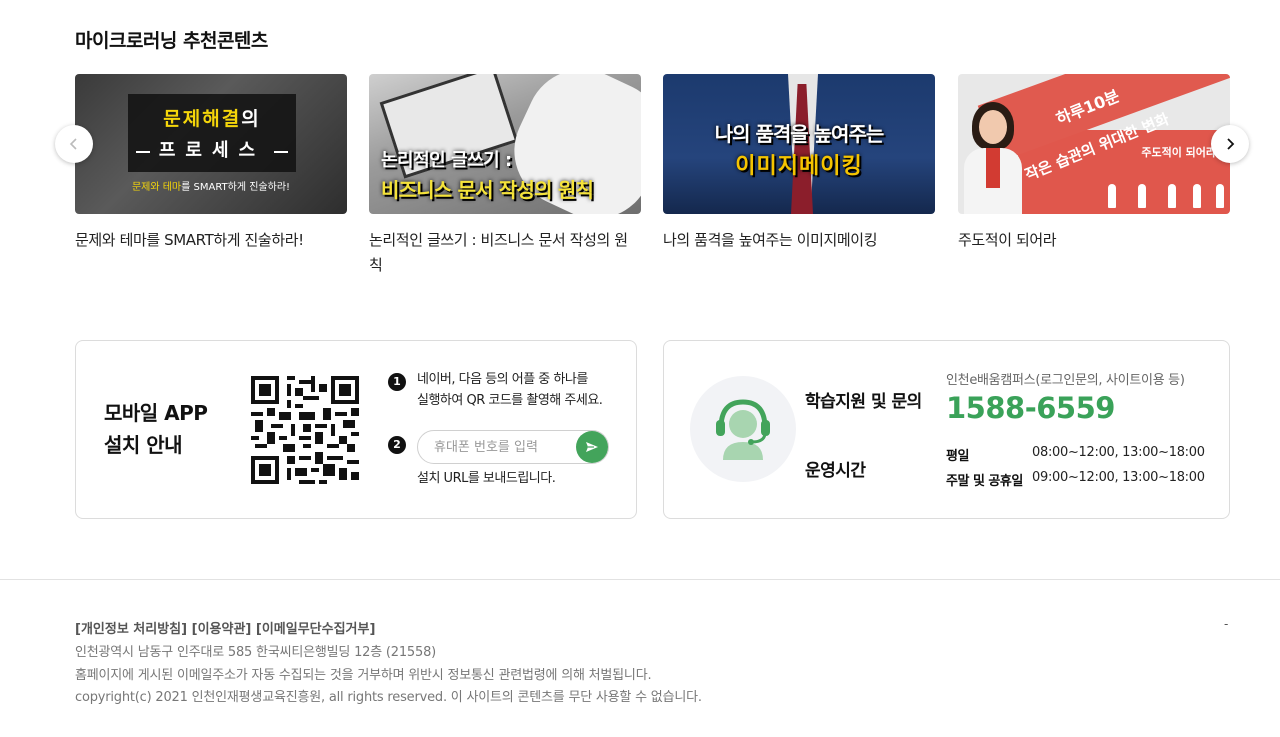 The image size is (1280, 737). Describe the element at coordinates (256, 652) in the screenshot. I see `footer-address: 인천광역시 남동구 인주대로 585 한국씨티은행빌딩 12층 (21558)` at that location.